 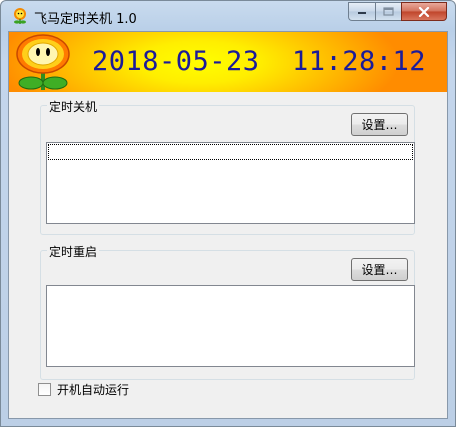 What do you see at coordinates (85, 19) in the screenshot?
I see `window-title: 飞马定时关机 1.0` at bounding box center [85, 19].